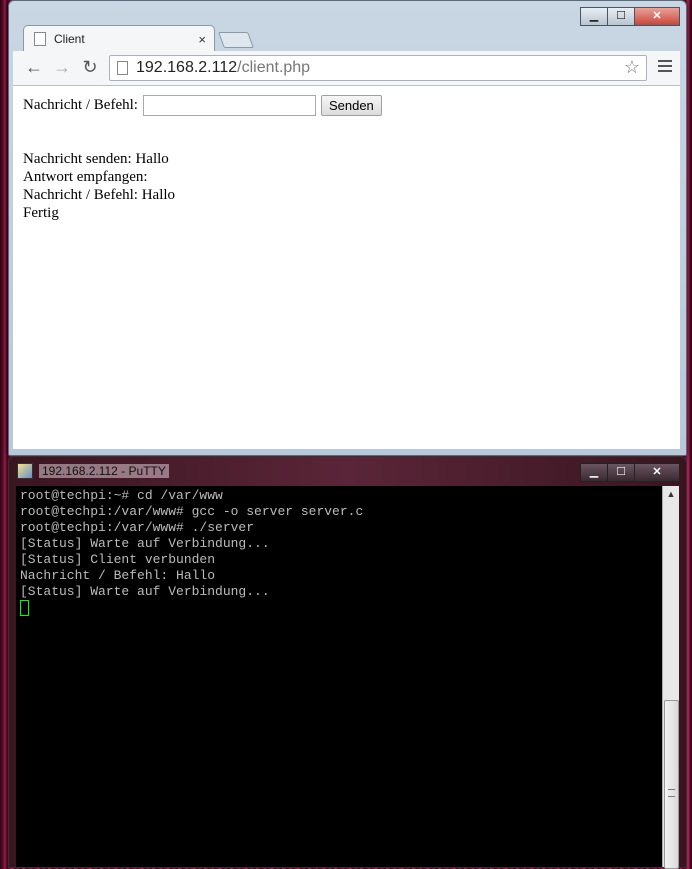 Image resolution: width=692 pixels, height=869 pixels. Describe the element at coordinates (34, 67) in the screenshot. I see `back-arrow-icon: ←` at that location.